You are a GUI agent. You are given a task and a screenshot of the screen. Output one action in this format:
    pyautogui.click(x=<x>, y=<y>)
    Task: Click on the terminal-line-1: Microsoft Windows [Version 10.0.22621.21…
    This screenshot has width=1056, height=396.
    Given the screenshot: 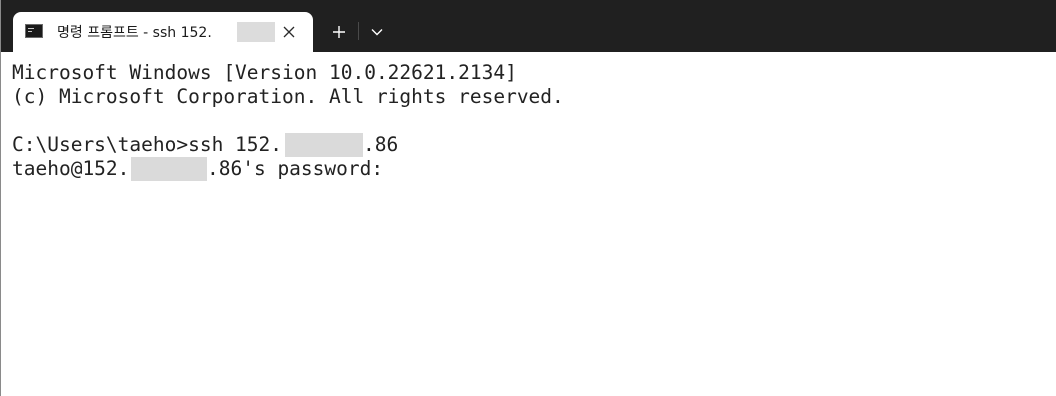 What is the action you would take?
    pyautogui.click(x=264, y=72)
    